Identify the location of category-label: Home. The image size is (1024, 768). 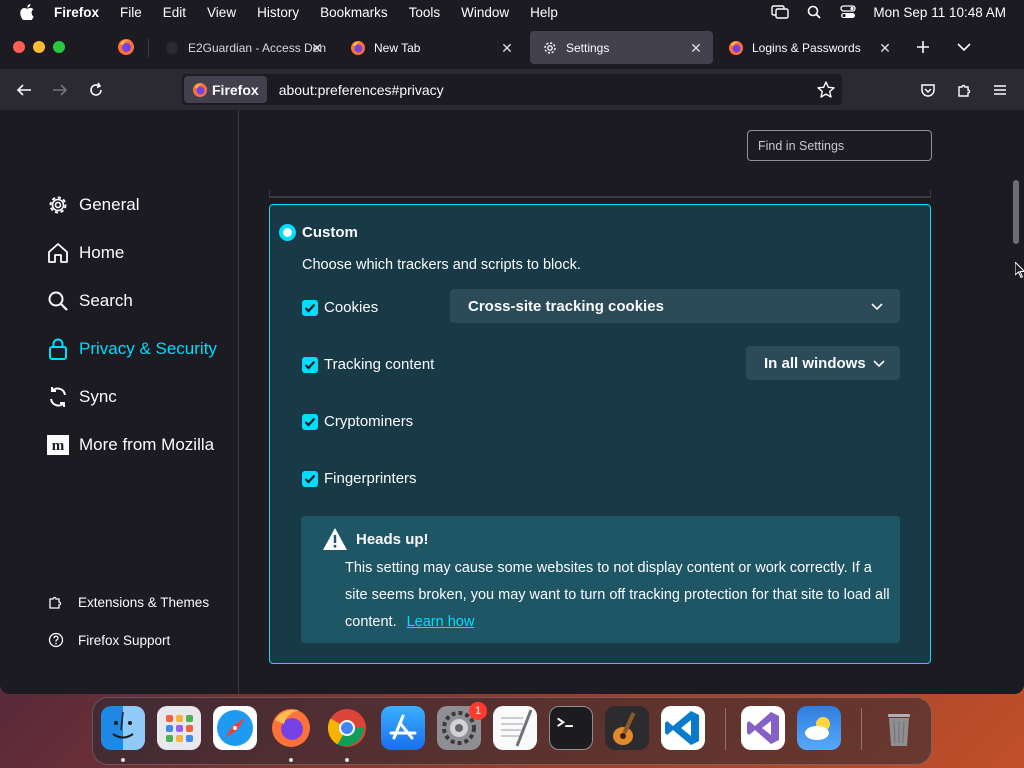
(102, 252).